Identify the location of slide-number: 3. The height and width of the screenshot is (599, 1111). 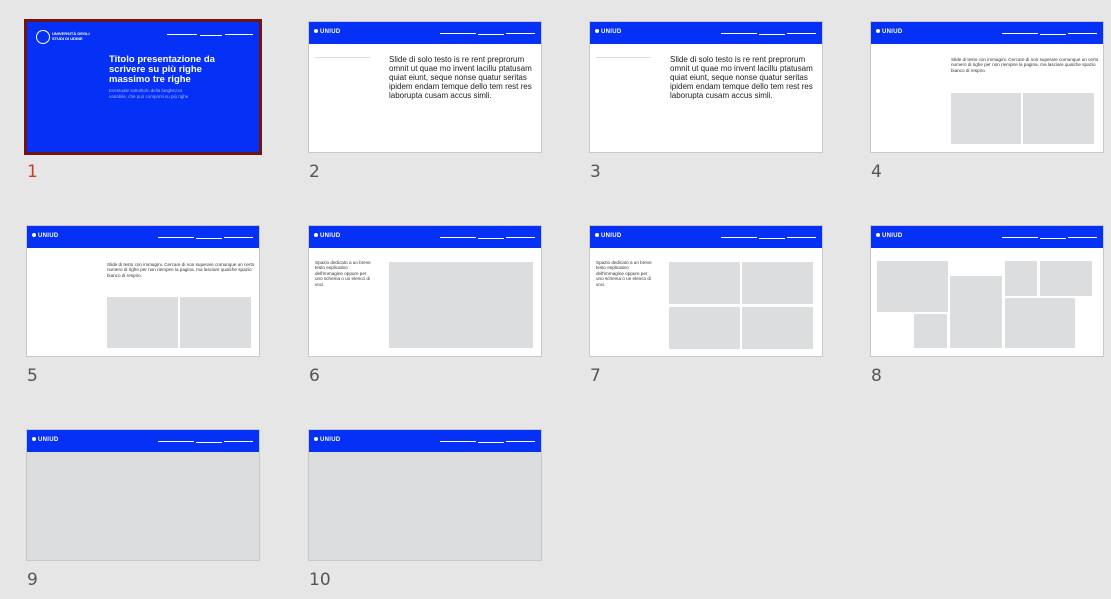
(595, 172).